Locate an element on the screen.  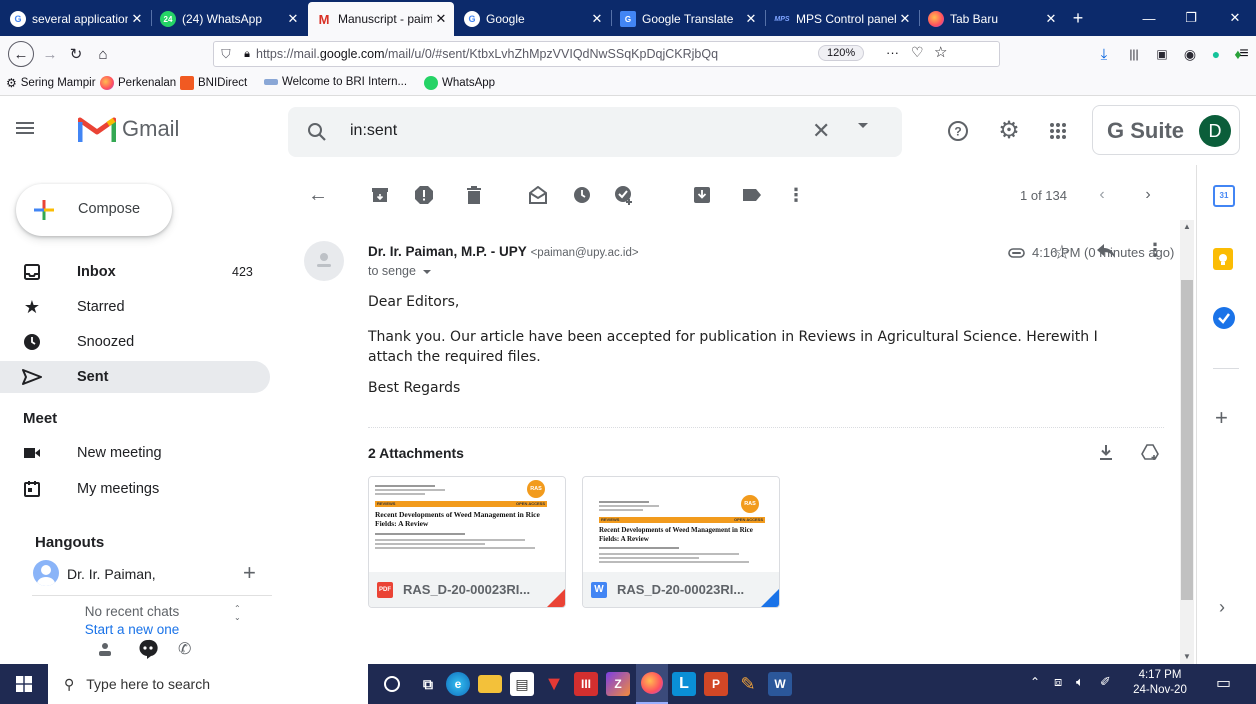
page-actions-icon: ··· is located at coordinates (892, 52).